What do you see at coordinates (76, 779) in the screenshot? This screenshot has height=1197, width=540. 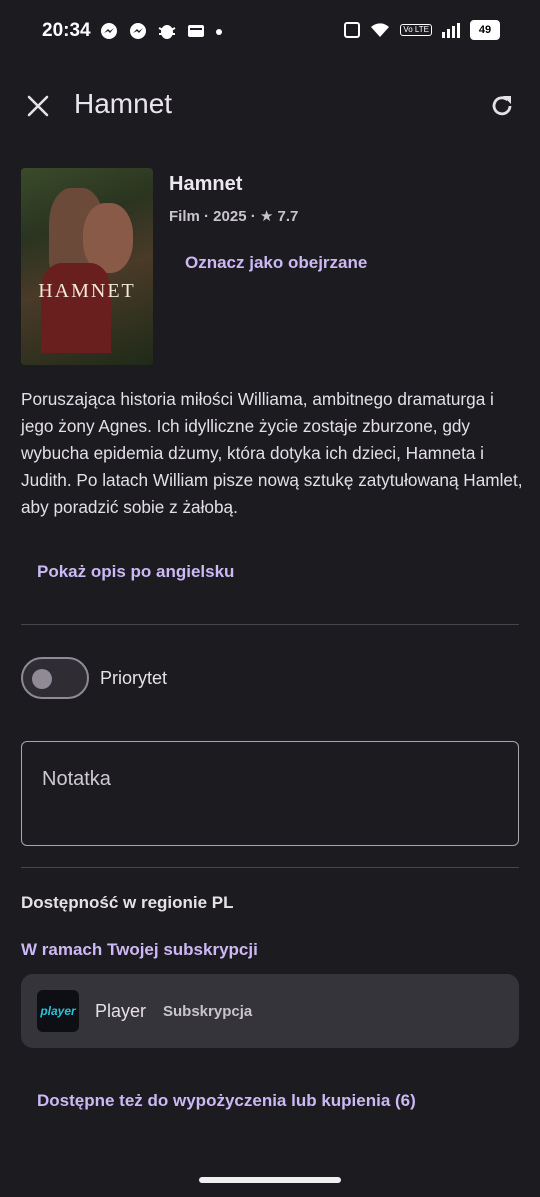 I see `note-placeholder: Notatka` at bounding box center [76, 779].